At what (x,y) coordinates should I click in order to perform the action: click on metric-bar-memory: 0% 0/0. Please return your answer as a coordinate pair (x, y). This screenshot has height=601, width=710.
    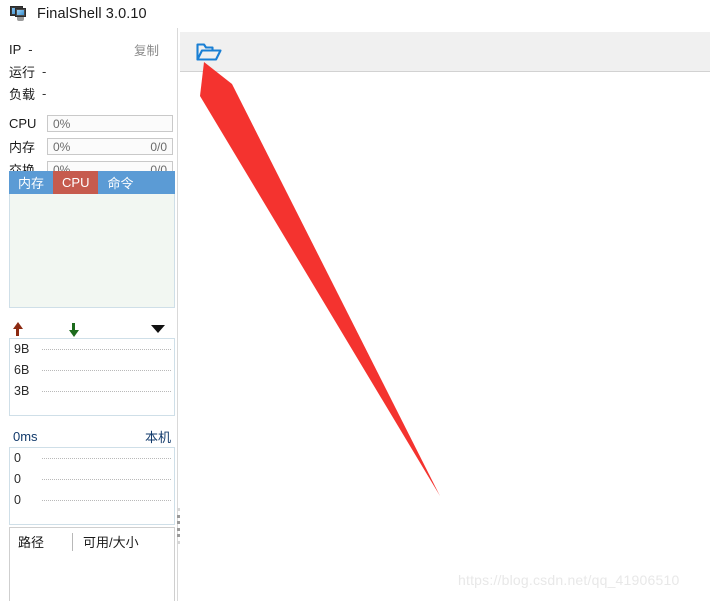
    Looking at the image, I should click on (110, 146).